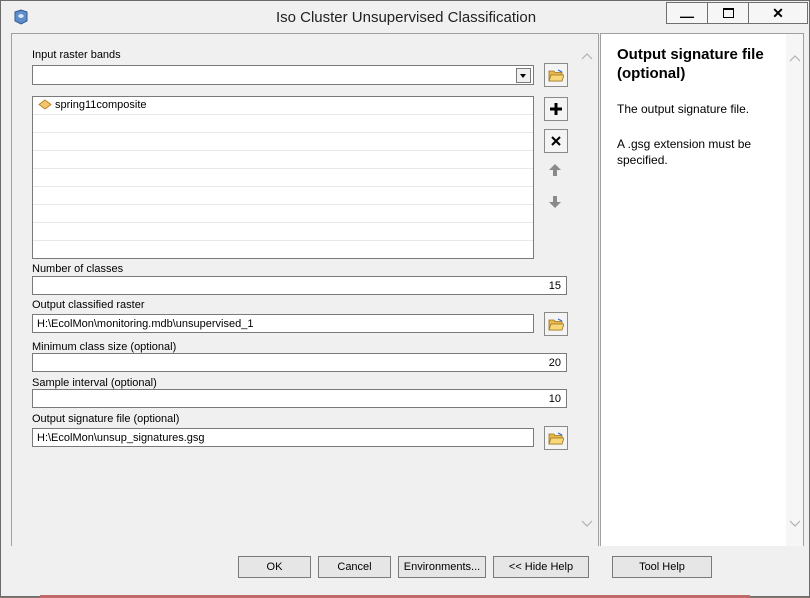 This screenshot has width=810, height=598. Describe the element at coordinates (78, 269) in the screenshot. I see `number-of-classes-label: Number of classes` at that location.